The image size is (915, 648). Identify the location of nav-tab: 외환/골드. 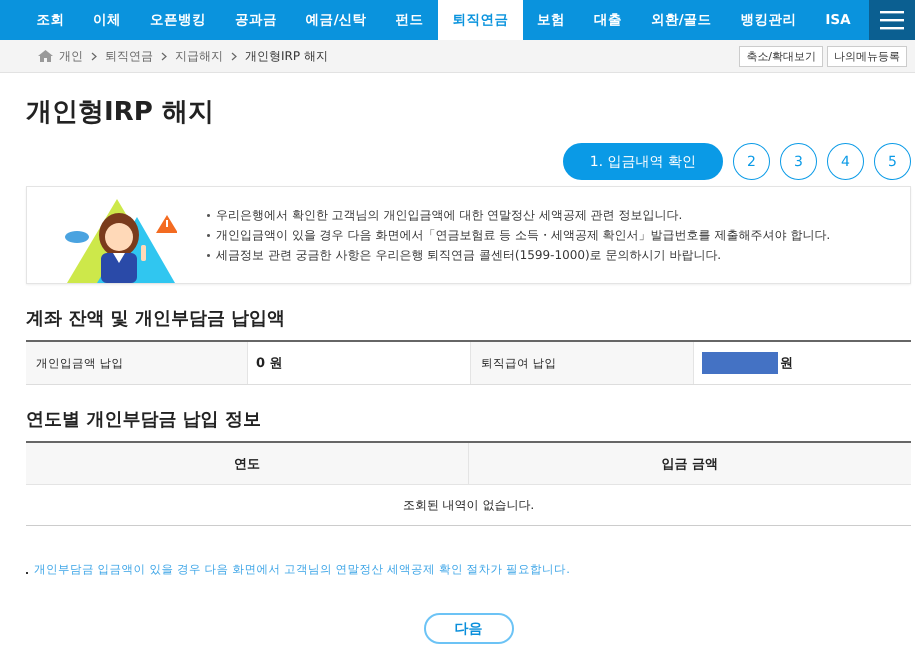
(681, 20).